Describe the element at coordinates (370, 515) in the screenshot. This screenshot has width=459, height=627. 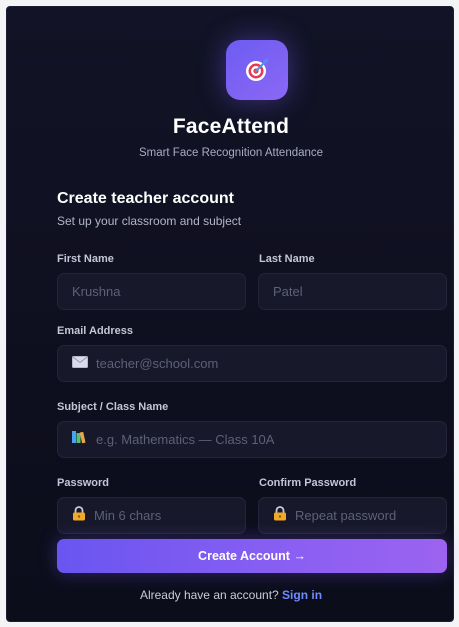
I see `confirm-password-input` at that location.